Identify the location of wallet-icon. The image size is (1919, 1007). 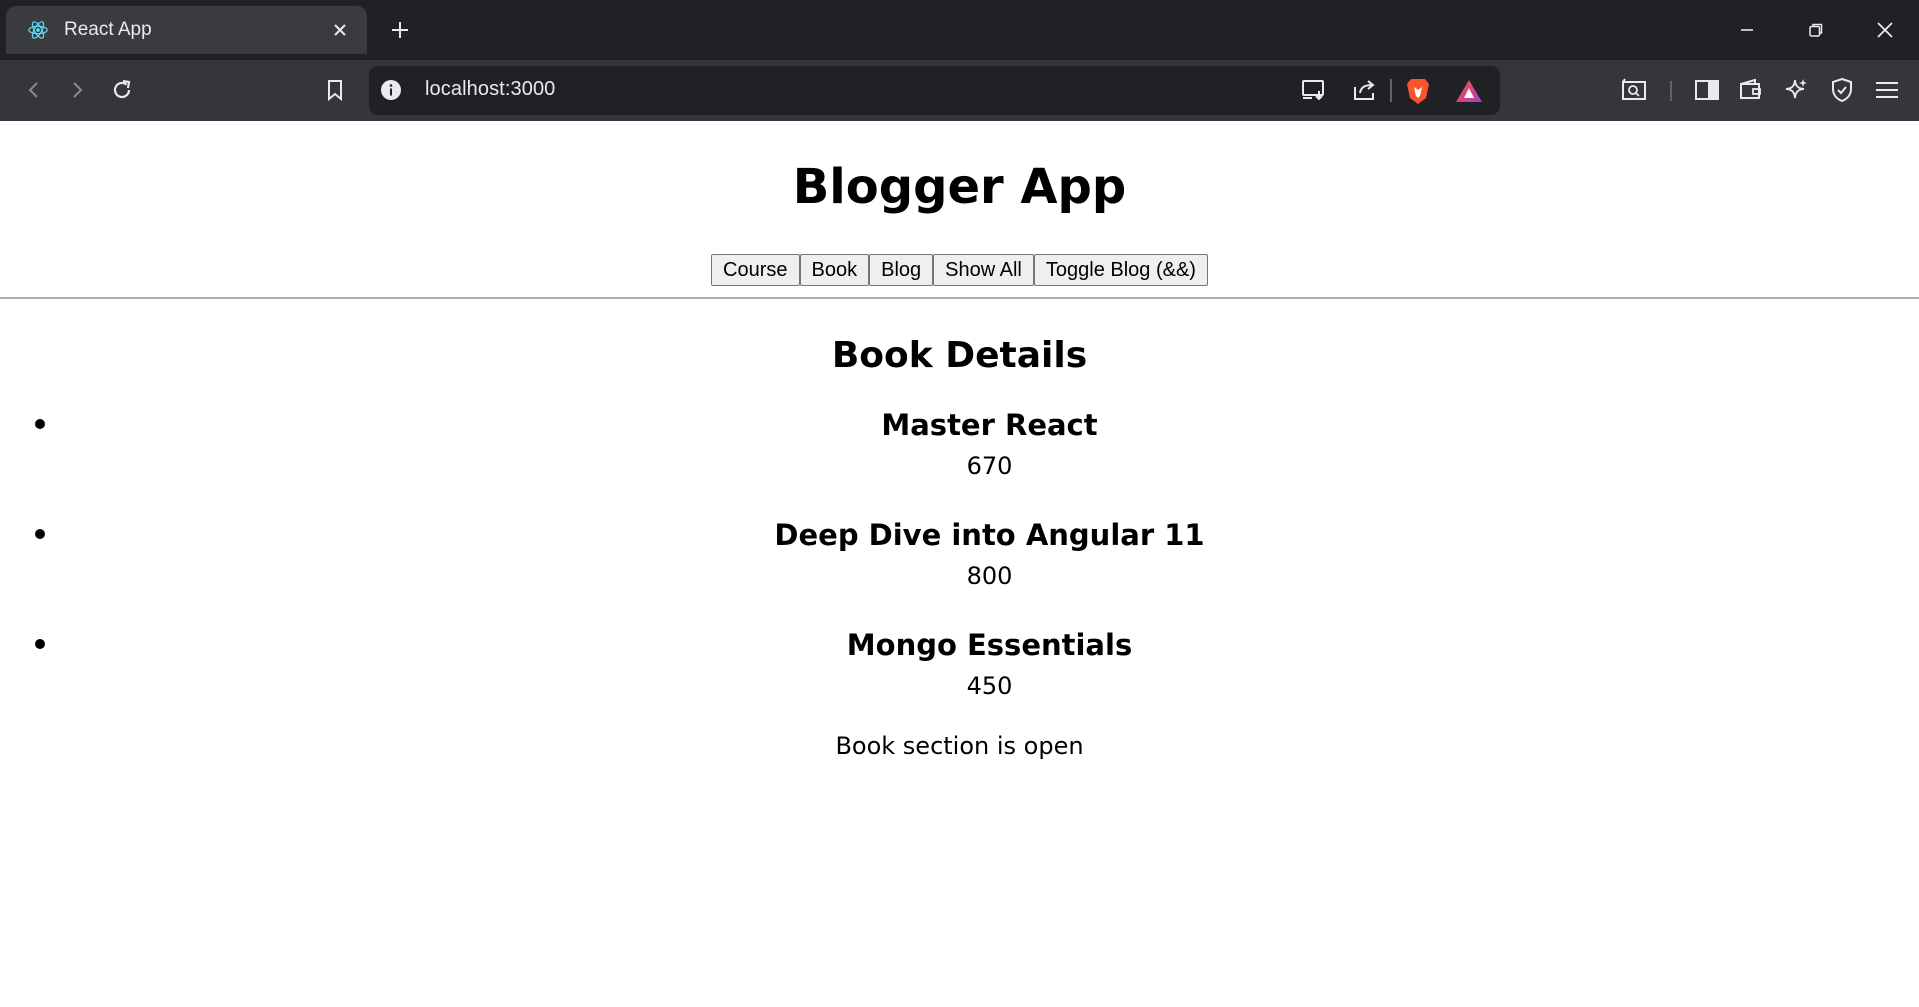
(1751, 90).